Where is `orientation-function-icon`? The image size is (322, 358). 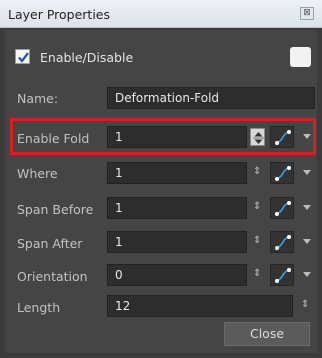 orientation-function-icon is located at coordinates (282, 275).